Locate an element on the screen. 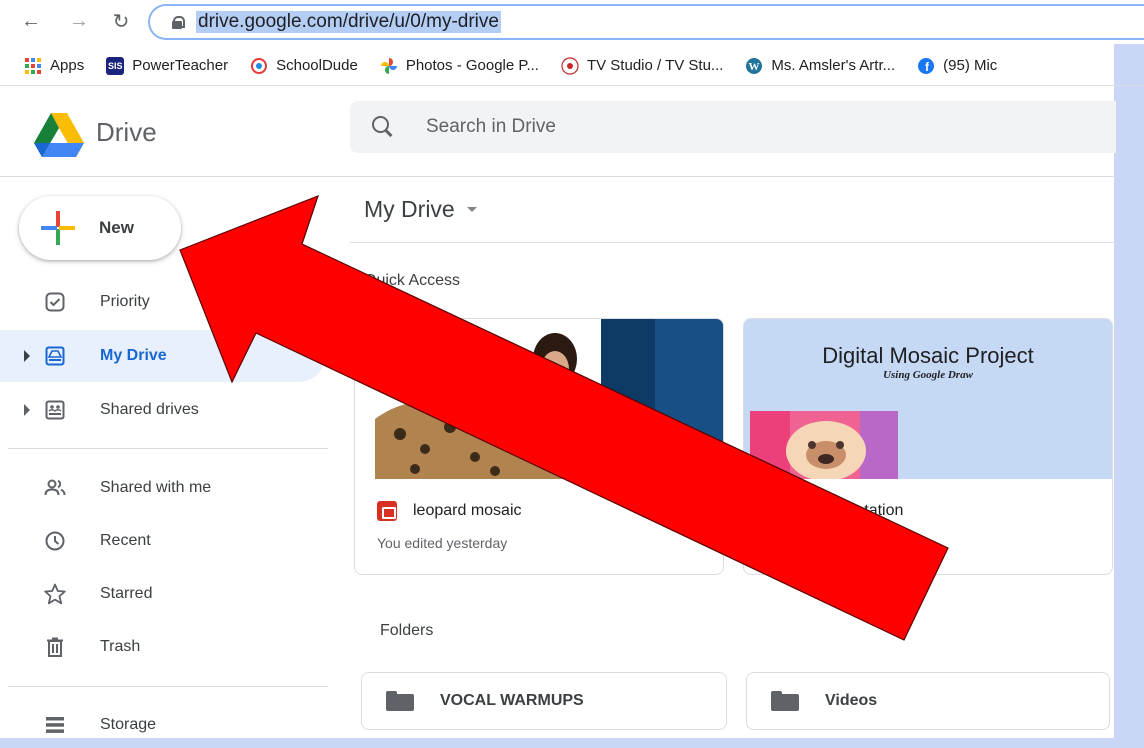 The width and height of the screenshot is (1144, 748). forward-arrow-icon: → is located at coordinates (79, 21).